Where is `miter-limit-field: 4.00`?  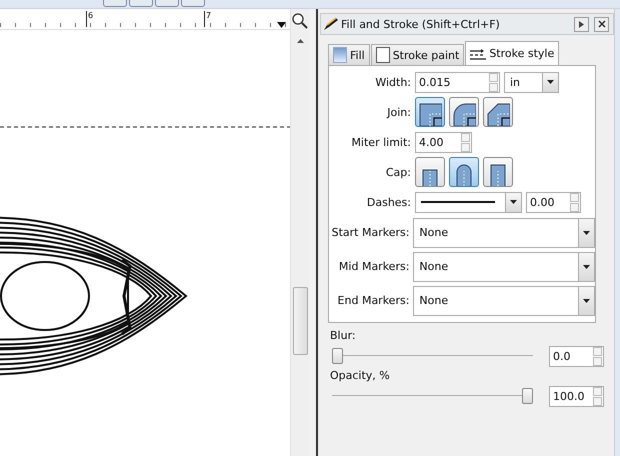
miter-limit-field: 4.00 is located at coordinates (443, 142).